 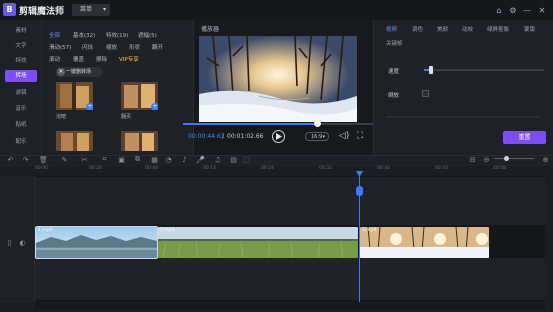 What do you see at coordinates (43, 159) in the screenshot?
I see `delete-icon: 🗑` at bounding box center [43, 159].